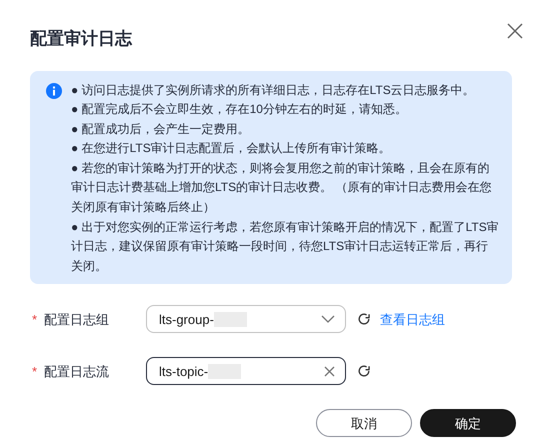 Image resolution: width=542 pixels, height=446 pixels. I want to click on field-value: lts-group-, so click(186, 319).